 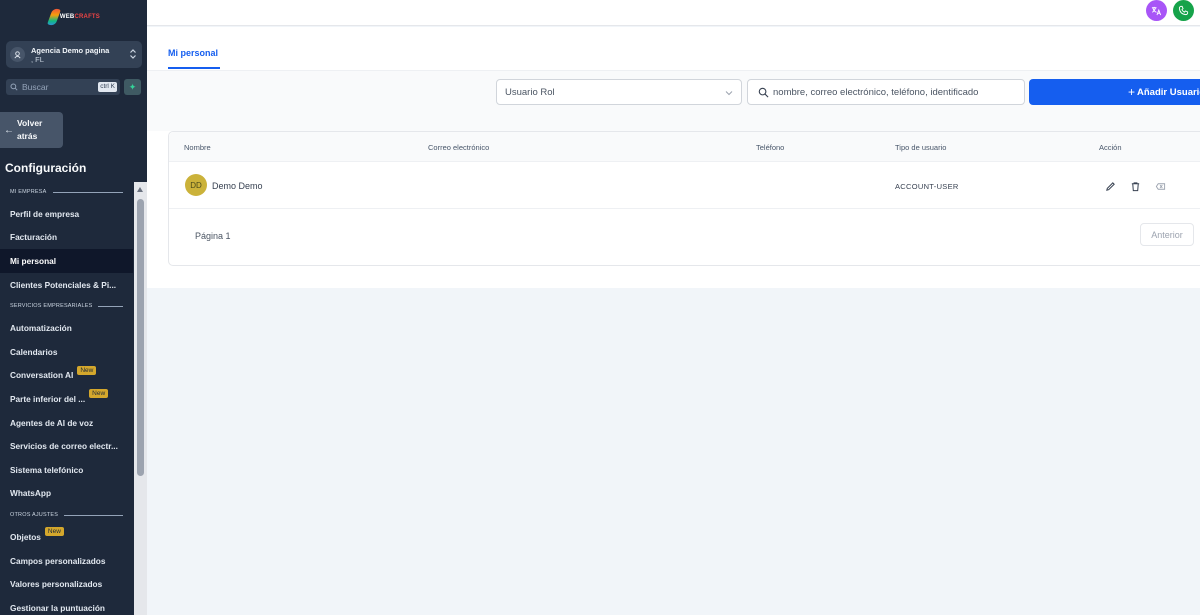 What do you see at coordinates (70, 50) in the screenshot?
I see `agency-name-label: Agencia Demo pagina` at bounding box center [70, 50].